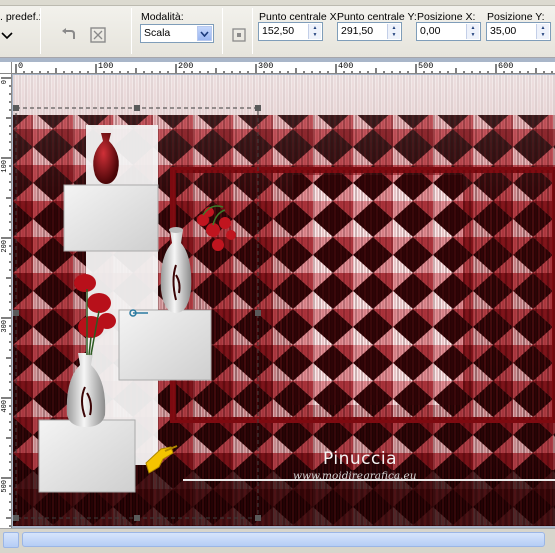  I want to click on center-y-spinner: ▲ ▼, so click(393, 31).